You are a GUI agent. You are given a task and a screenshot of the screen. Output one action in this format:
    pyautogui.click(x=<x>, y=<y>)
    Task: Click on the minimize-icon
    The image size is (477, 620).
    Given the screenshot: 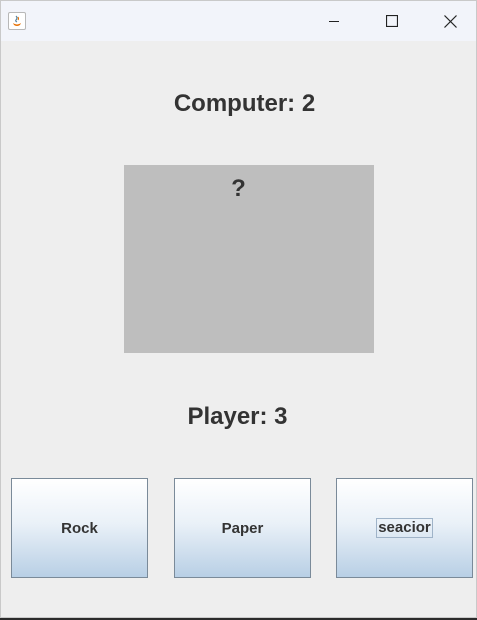 What is the action you would take?
    pyautogui.click(x=334, y=21)
    